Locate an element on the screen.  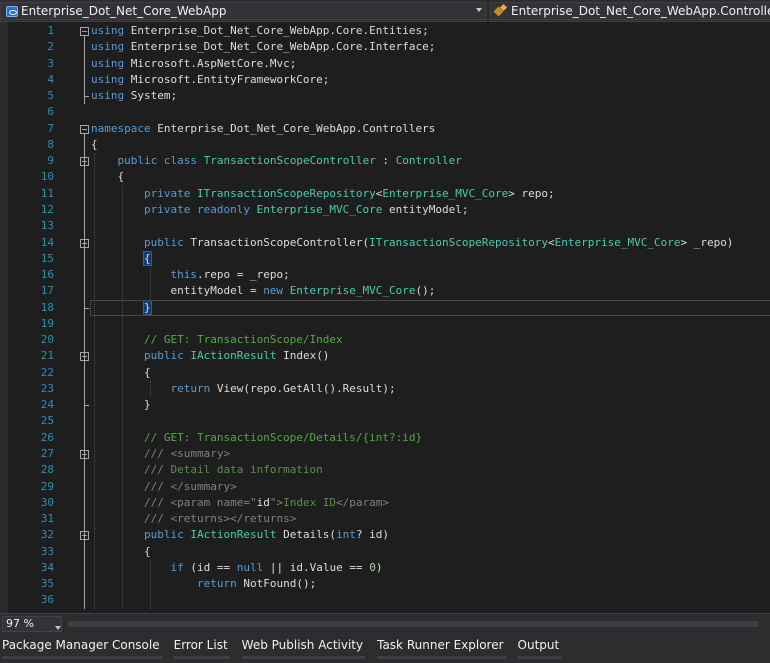
code-line: 35 return NotFound(); is located at coordinates (385, 584).